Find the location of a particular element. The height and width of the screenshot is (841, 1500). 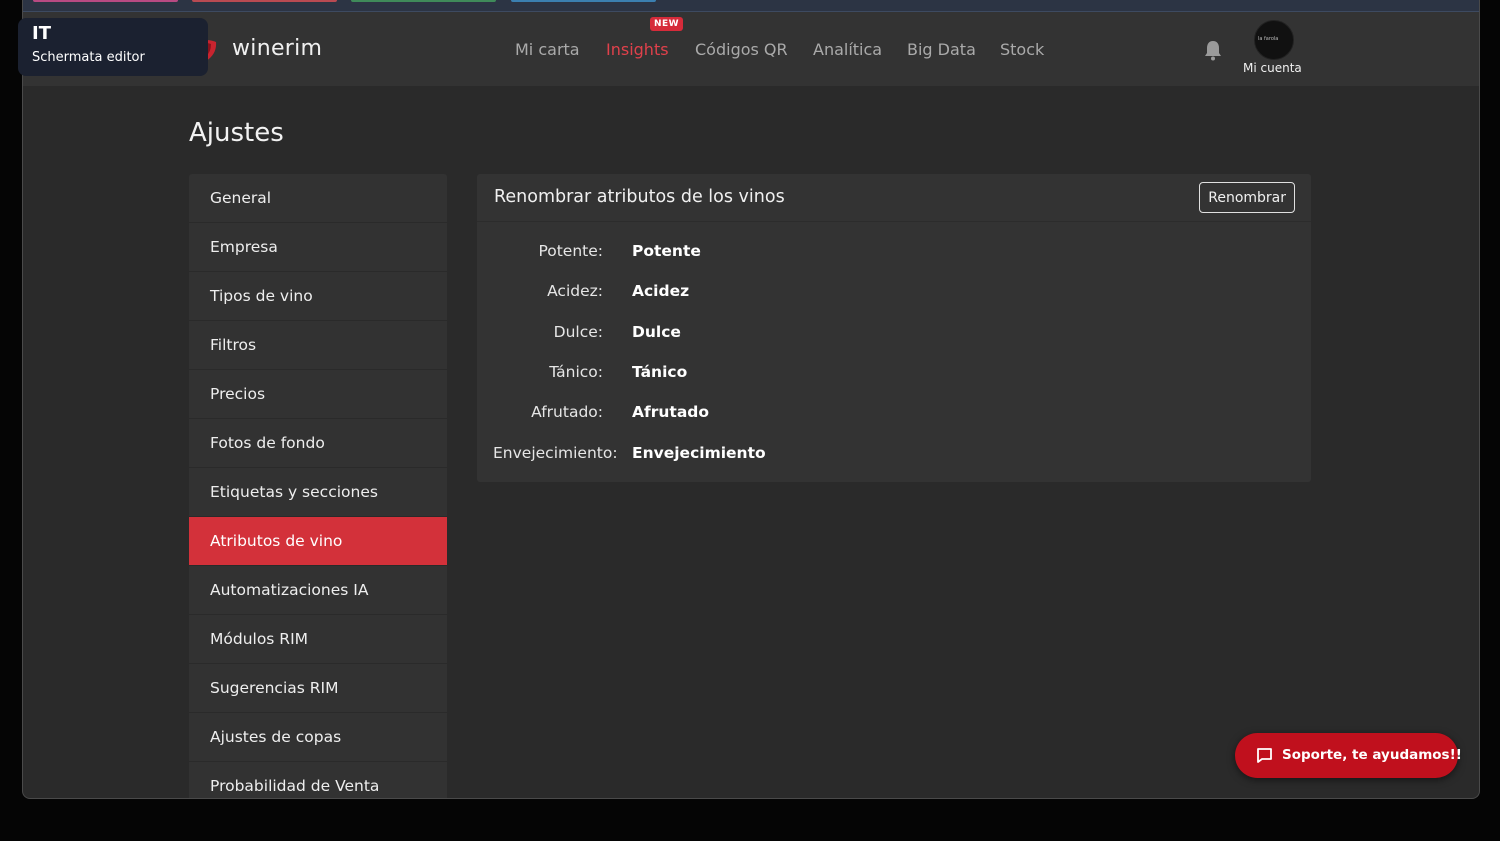

language-subtitle: Schermata editor is located at coordinates (88, 57).